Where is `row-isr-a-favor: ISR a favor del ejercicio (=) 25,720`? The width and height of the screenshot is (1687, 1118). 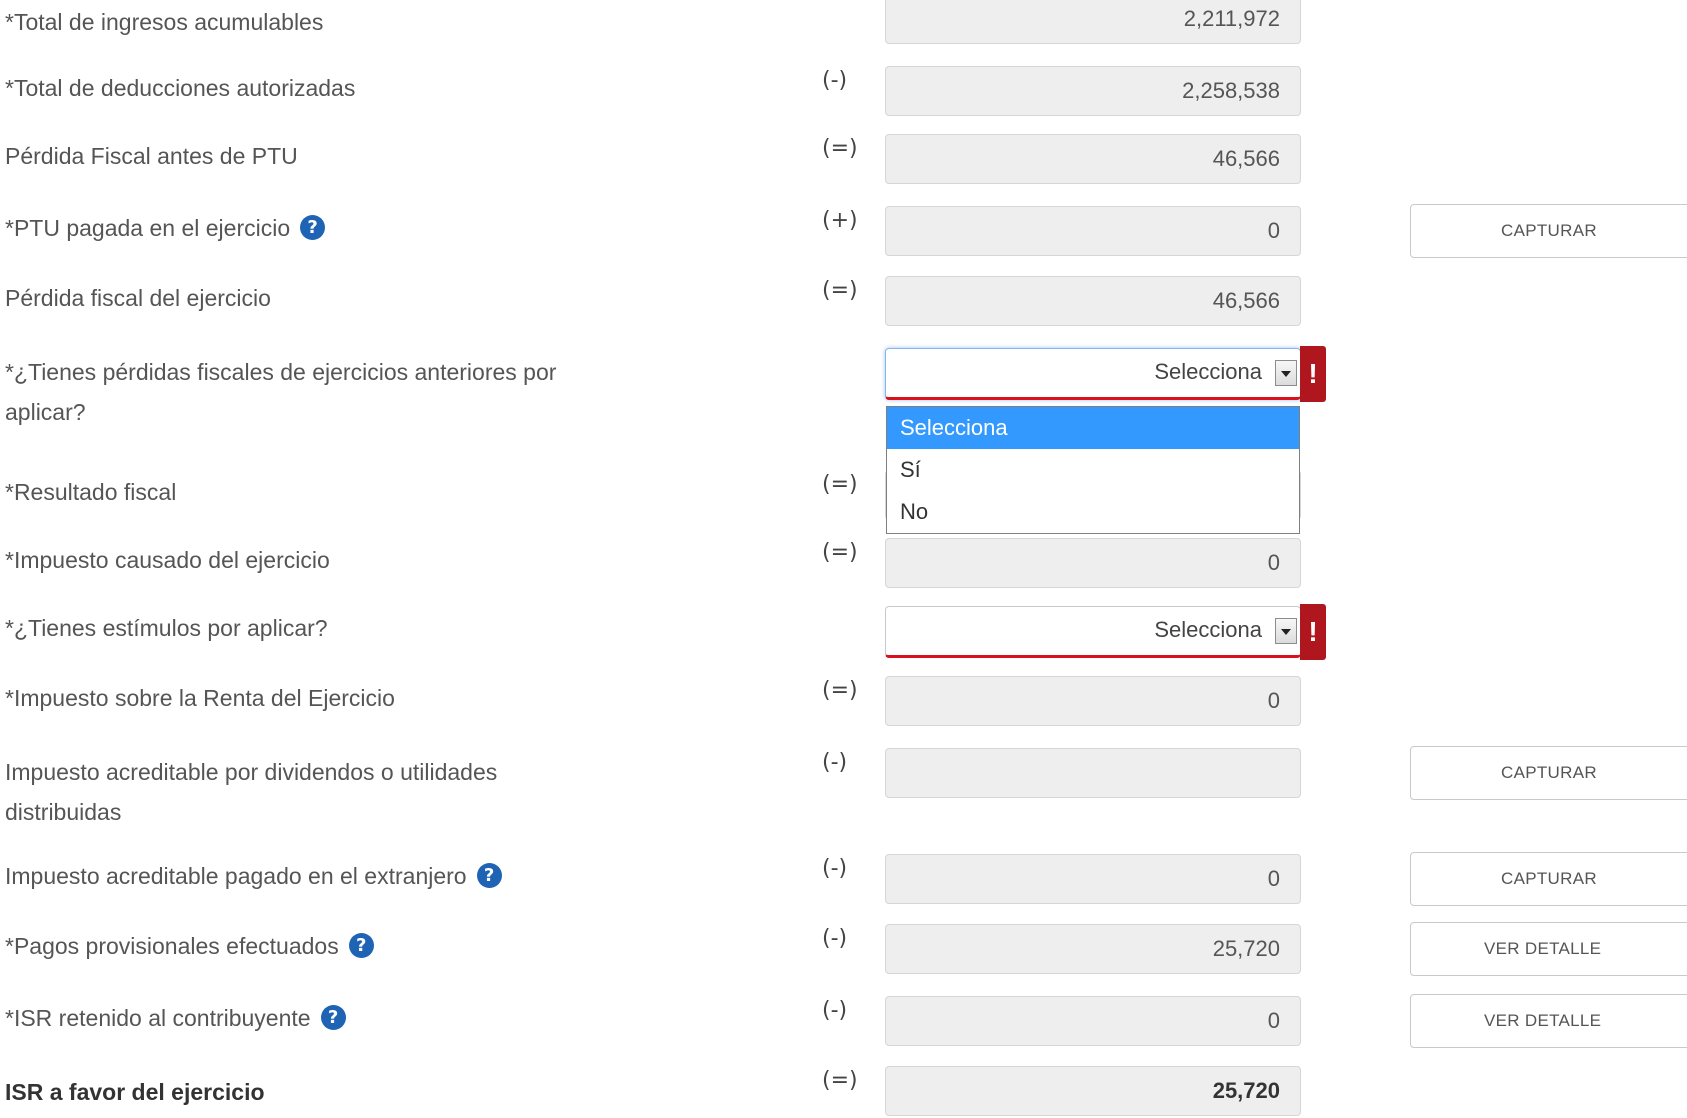 row-isr-a-favor: ISR a favor del ejercicio (=) 25,720 is located at coordinates (843, 1092).